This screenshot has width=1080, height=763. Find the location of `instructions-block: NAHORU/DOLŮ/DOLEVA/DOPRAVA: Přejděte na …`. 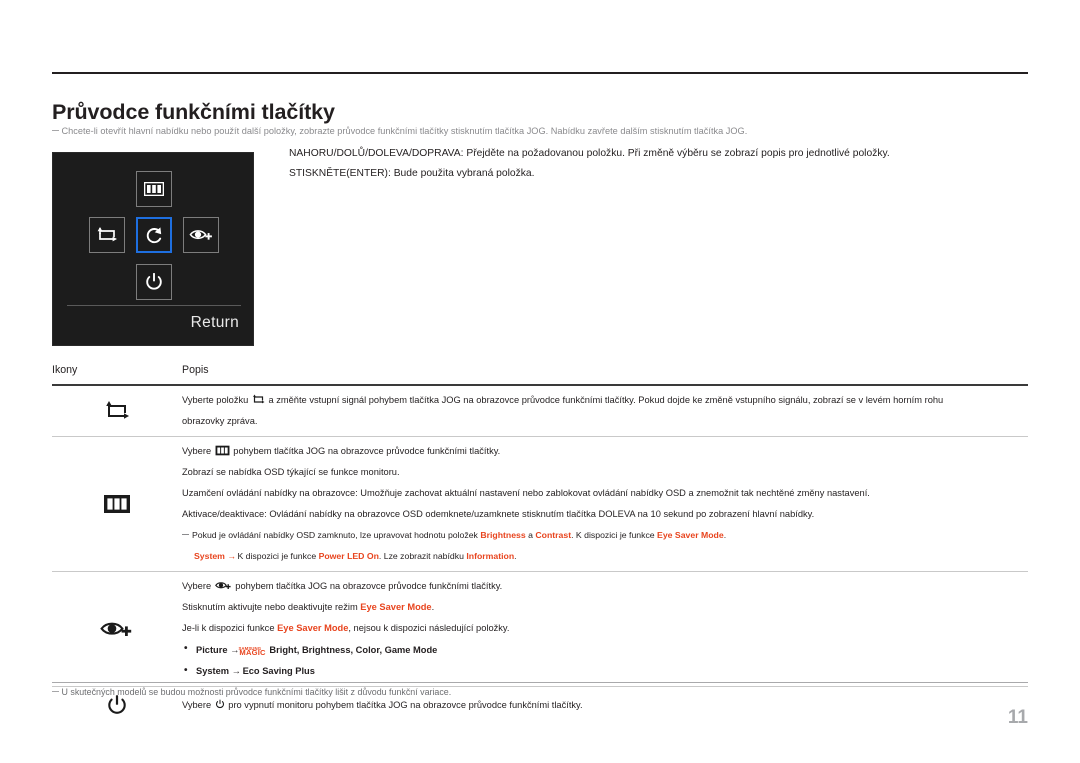

instructions-block: NAHORU/DOLŮ/DOLEVA/DOPRAVA: Přejděte na … is located at coordinates (661, 168).